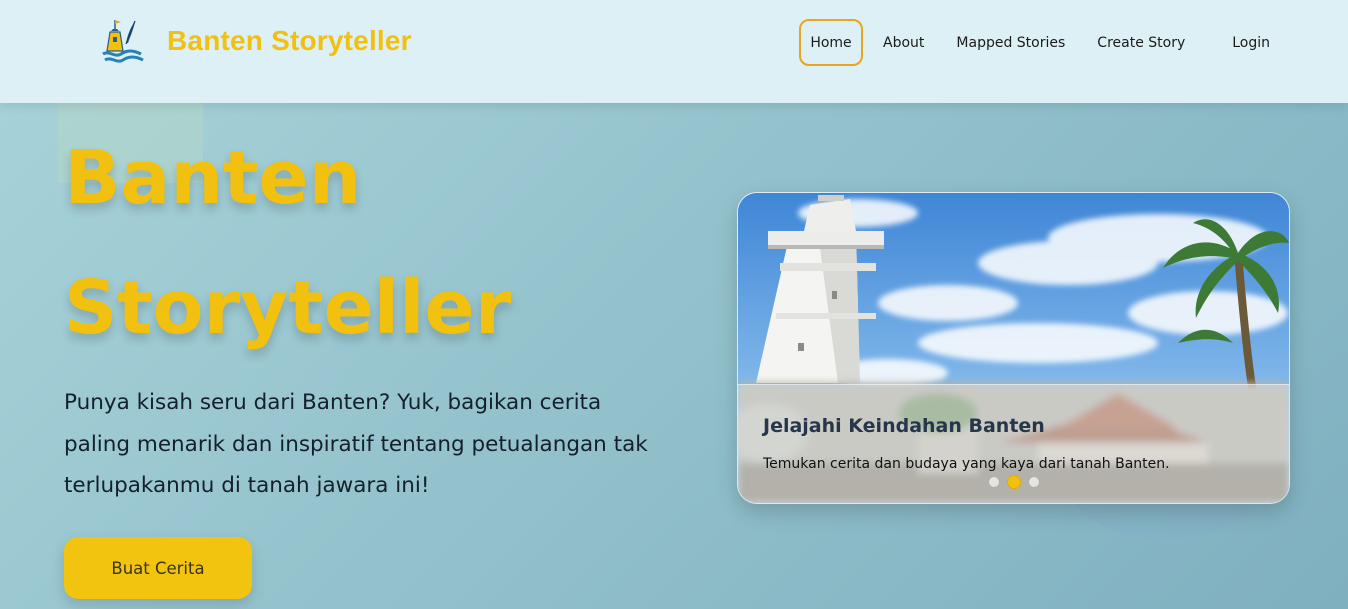  I want to click on brand: Banten Storyteller, so click(256, 41).